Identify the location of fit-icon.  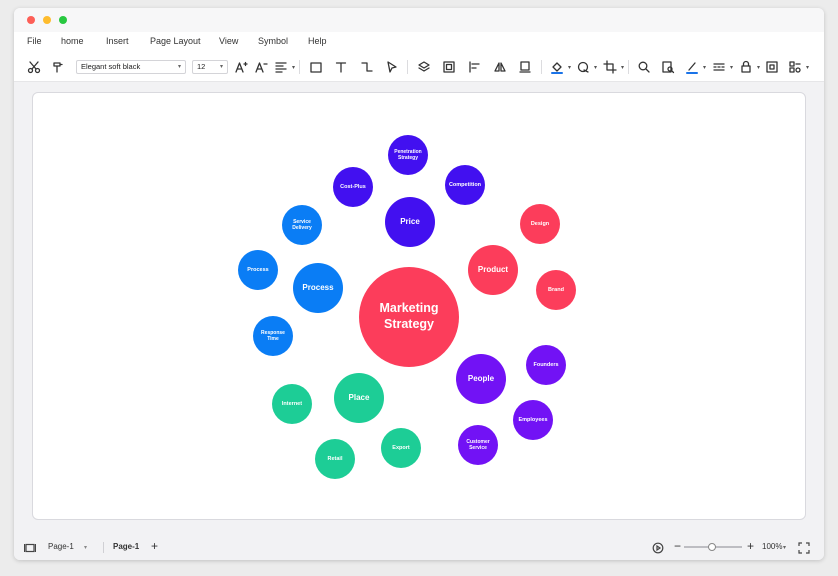
(772, 67).